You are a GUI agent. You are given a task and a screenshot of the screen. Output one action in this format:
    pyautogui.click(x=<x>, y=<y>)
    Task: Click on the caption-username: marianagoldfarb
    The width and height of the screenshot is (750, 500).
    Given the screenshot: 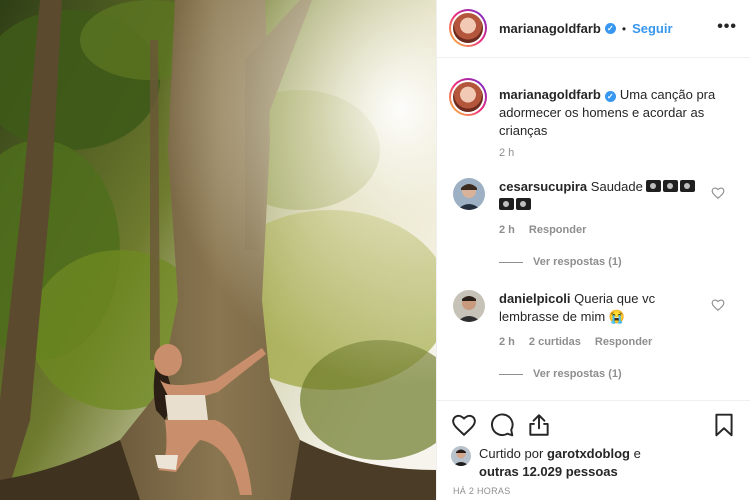 What is the action you would take?
    pyautogui.click(x=550, y=94)
    